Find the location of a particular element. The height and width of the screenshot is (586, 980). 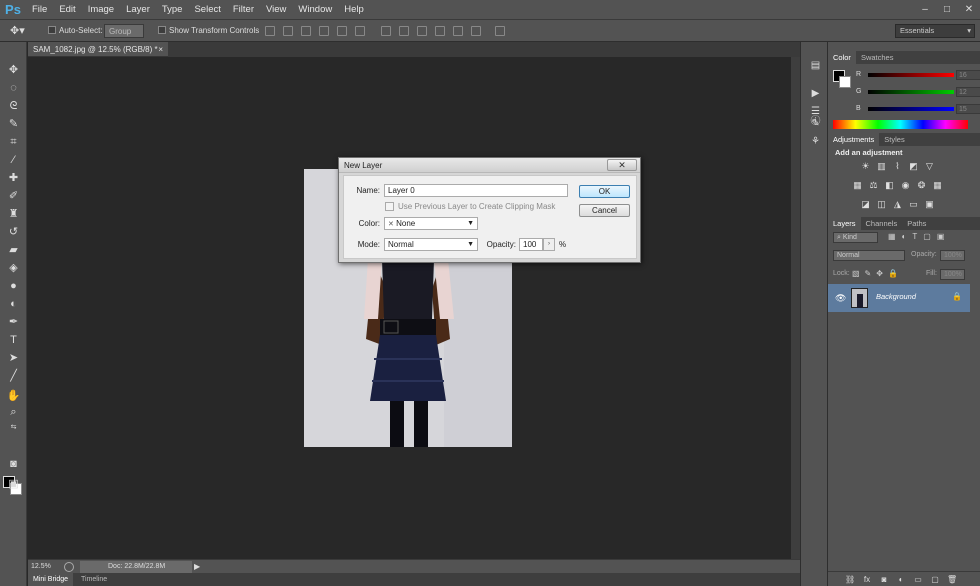

hue-saturation-icon: ▦ is located at coordinates (857, 185).